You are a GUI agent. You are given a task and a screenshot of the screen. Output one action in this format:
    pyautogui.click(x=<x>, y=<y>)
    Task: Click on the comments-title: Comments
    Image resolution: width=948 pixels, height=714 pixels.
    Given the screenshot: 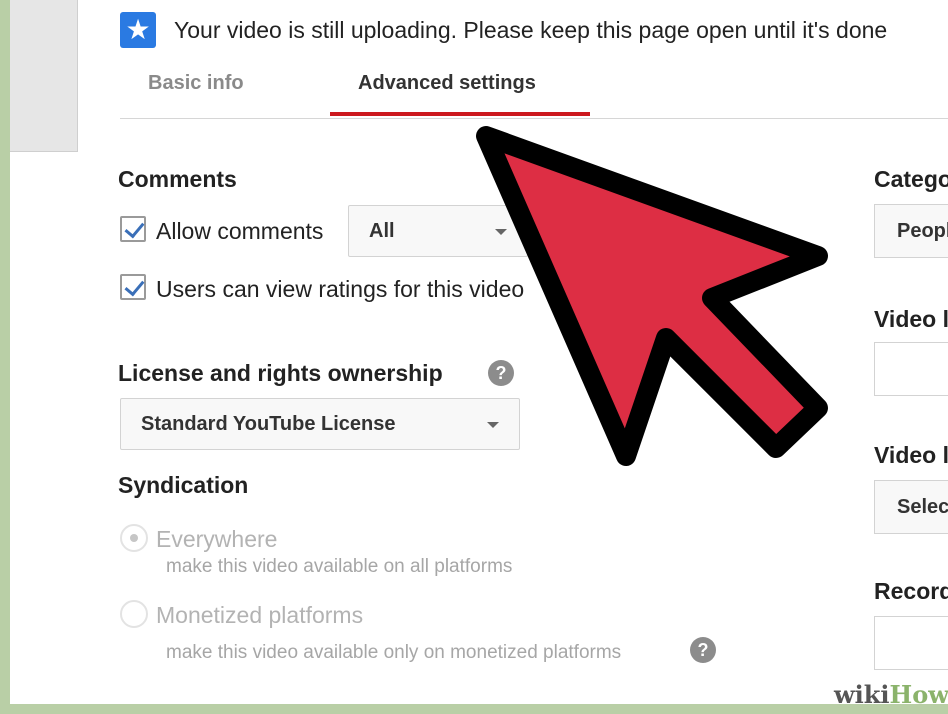 What is the action you would take?
    pyautogui.click(x=177, y=179)
    